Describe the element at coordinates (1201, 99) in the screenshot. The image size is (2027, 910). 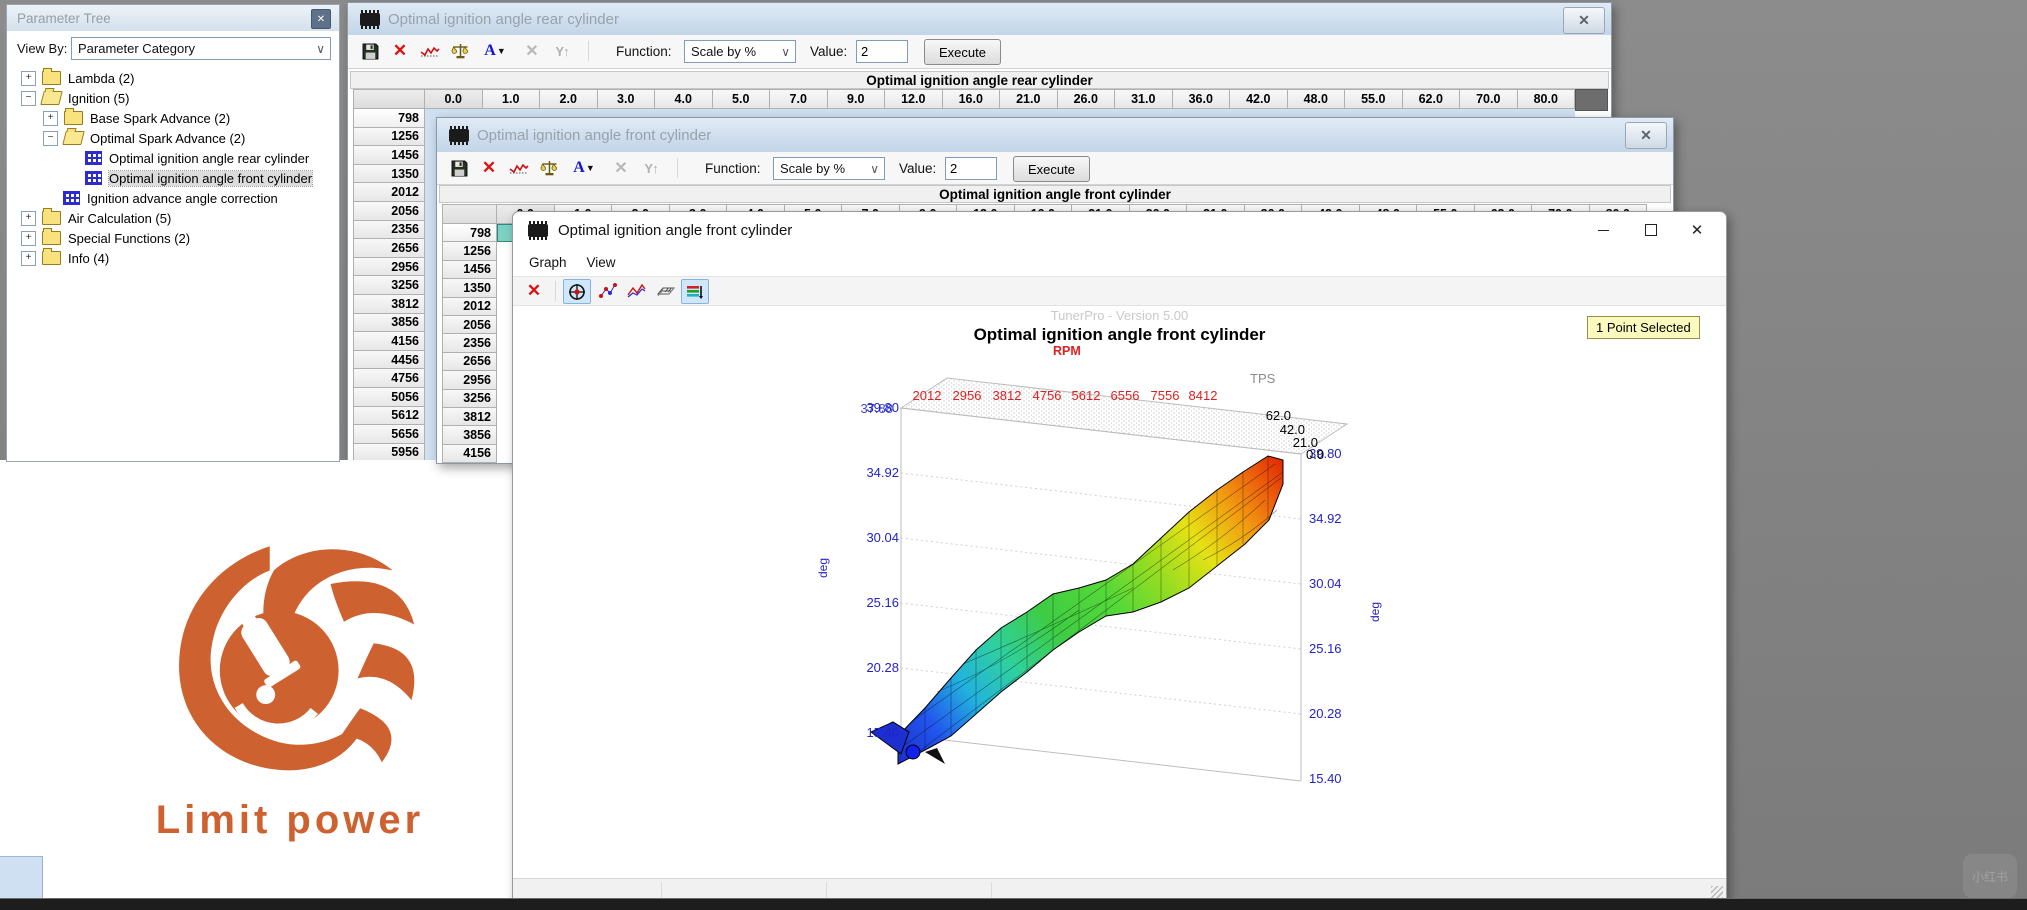
I see `rear-col-header-cell: 36.0` at that location.